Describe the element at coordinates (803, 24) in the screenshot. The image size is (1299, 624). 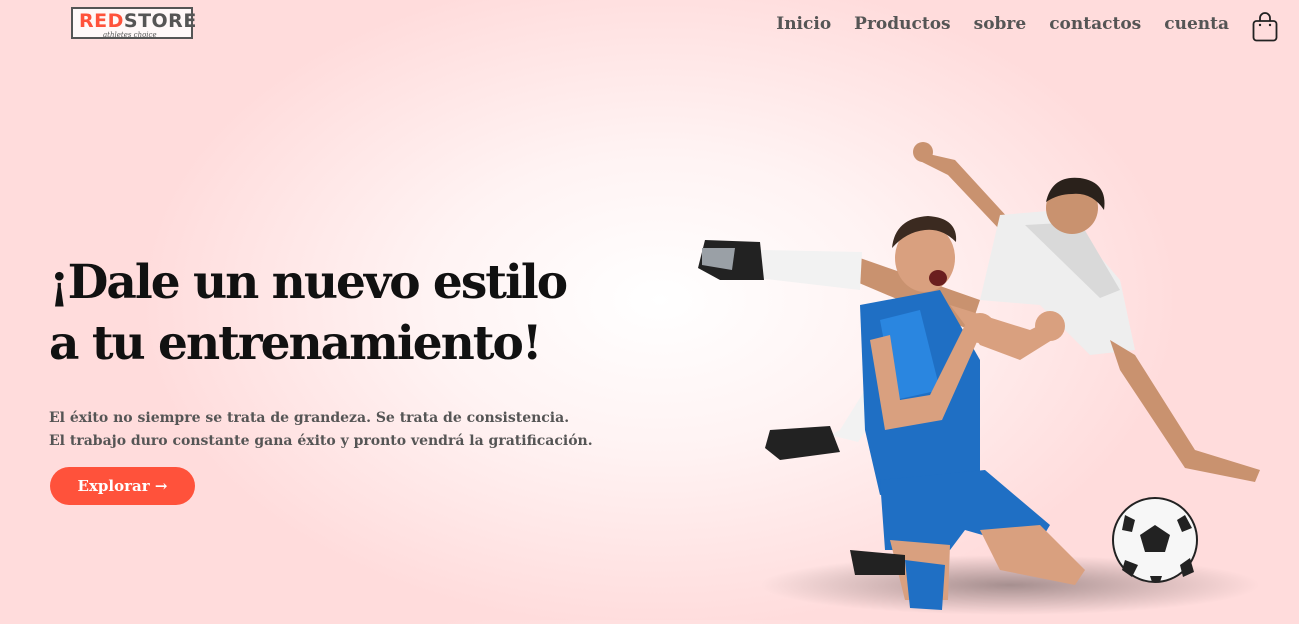
I see `nav-item-inicio: Inicio` at that location.